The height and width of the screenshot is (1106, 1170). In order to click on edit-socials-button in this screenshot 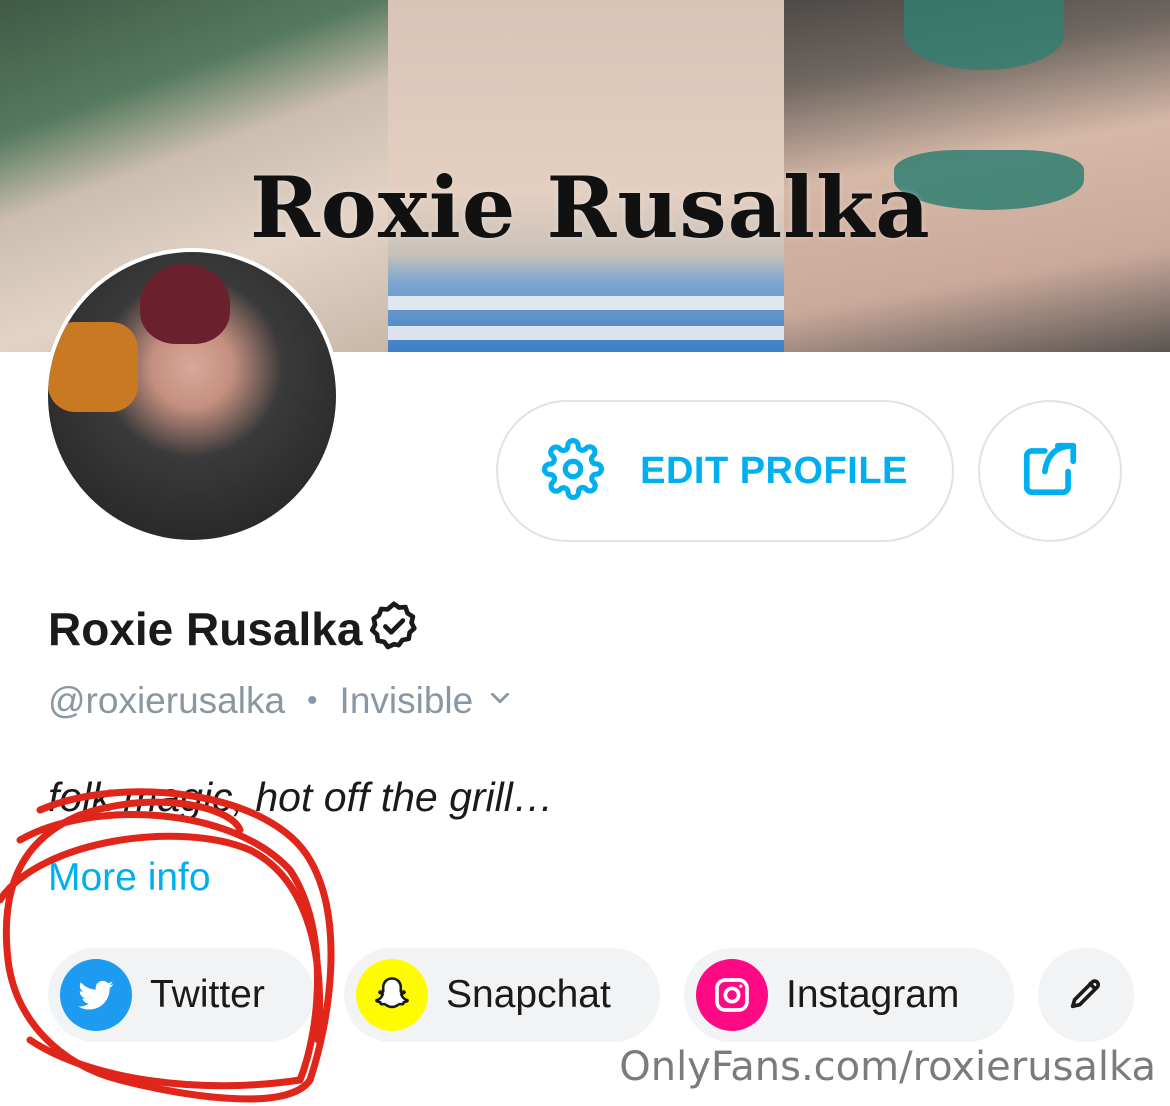, I will do `click(1086, 995)`.